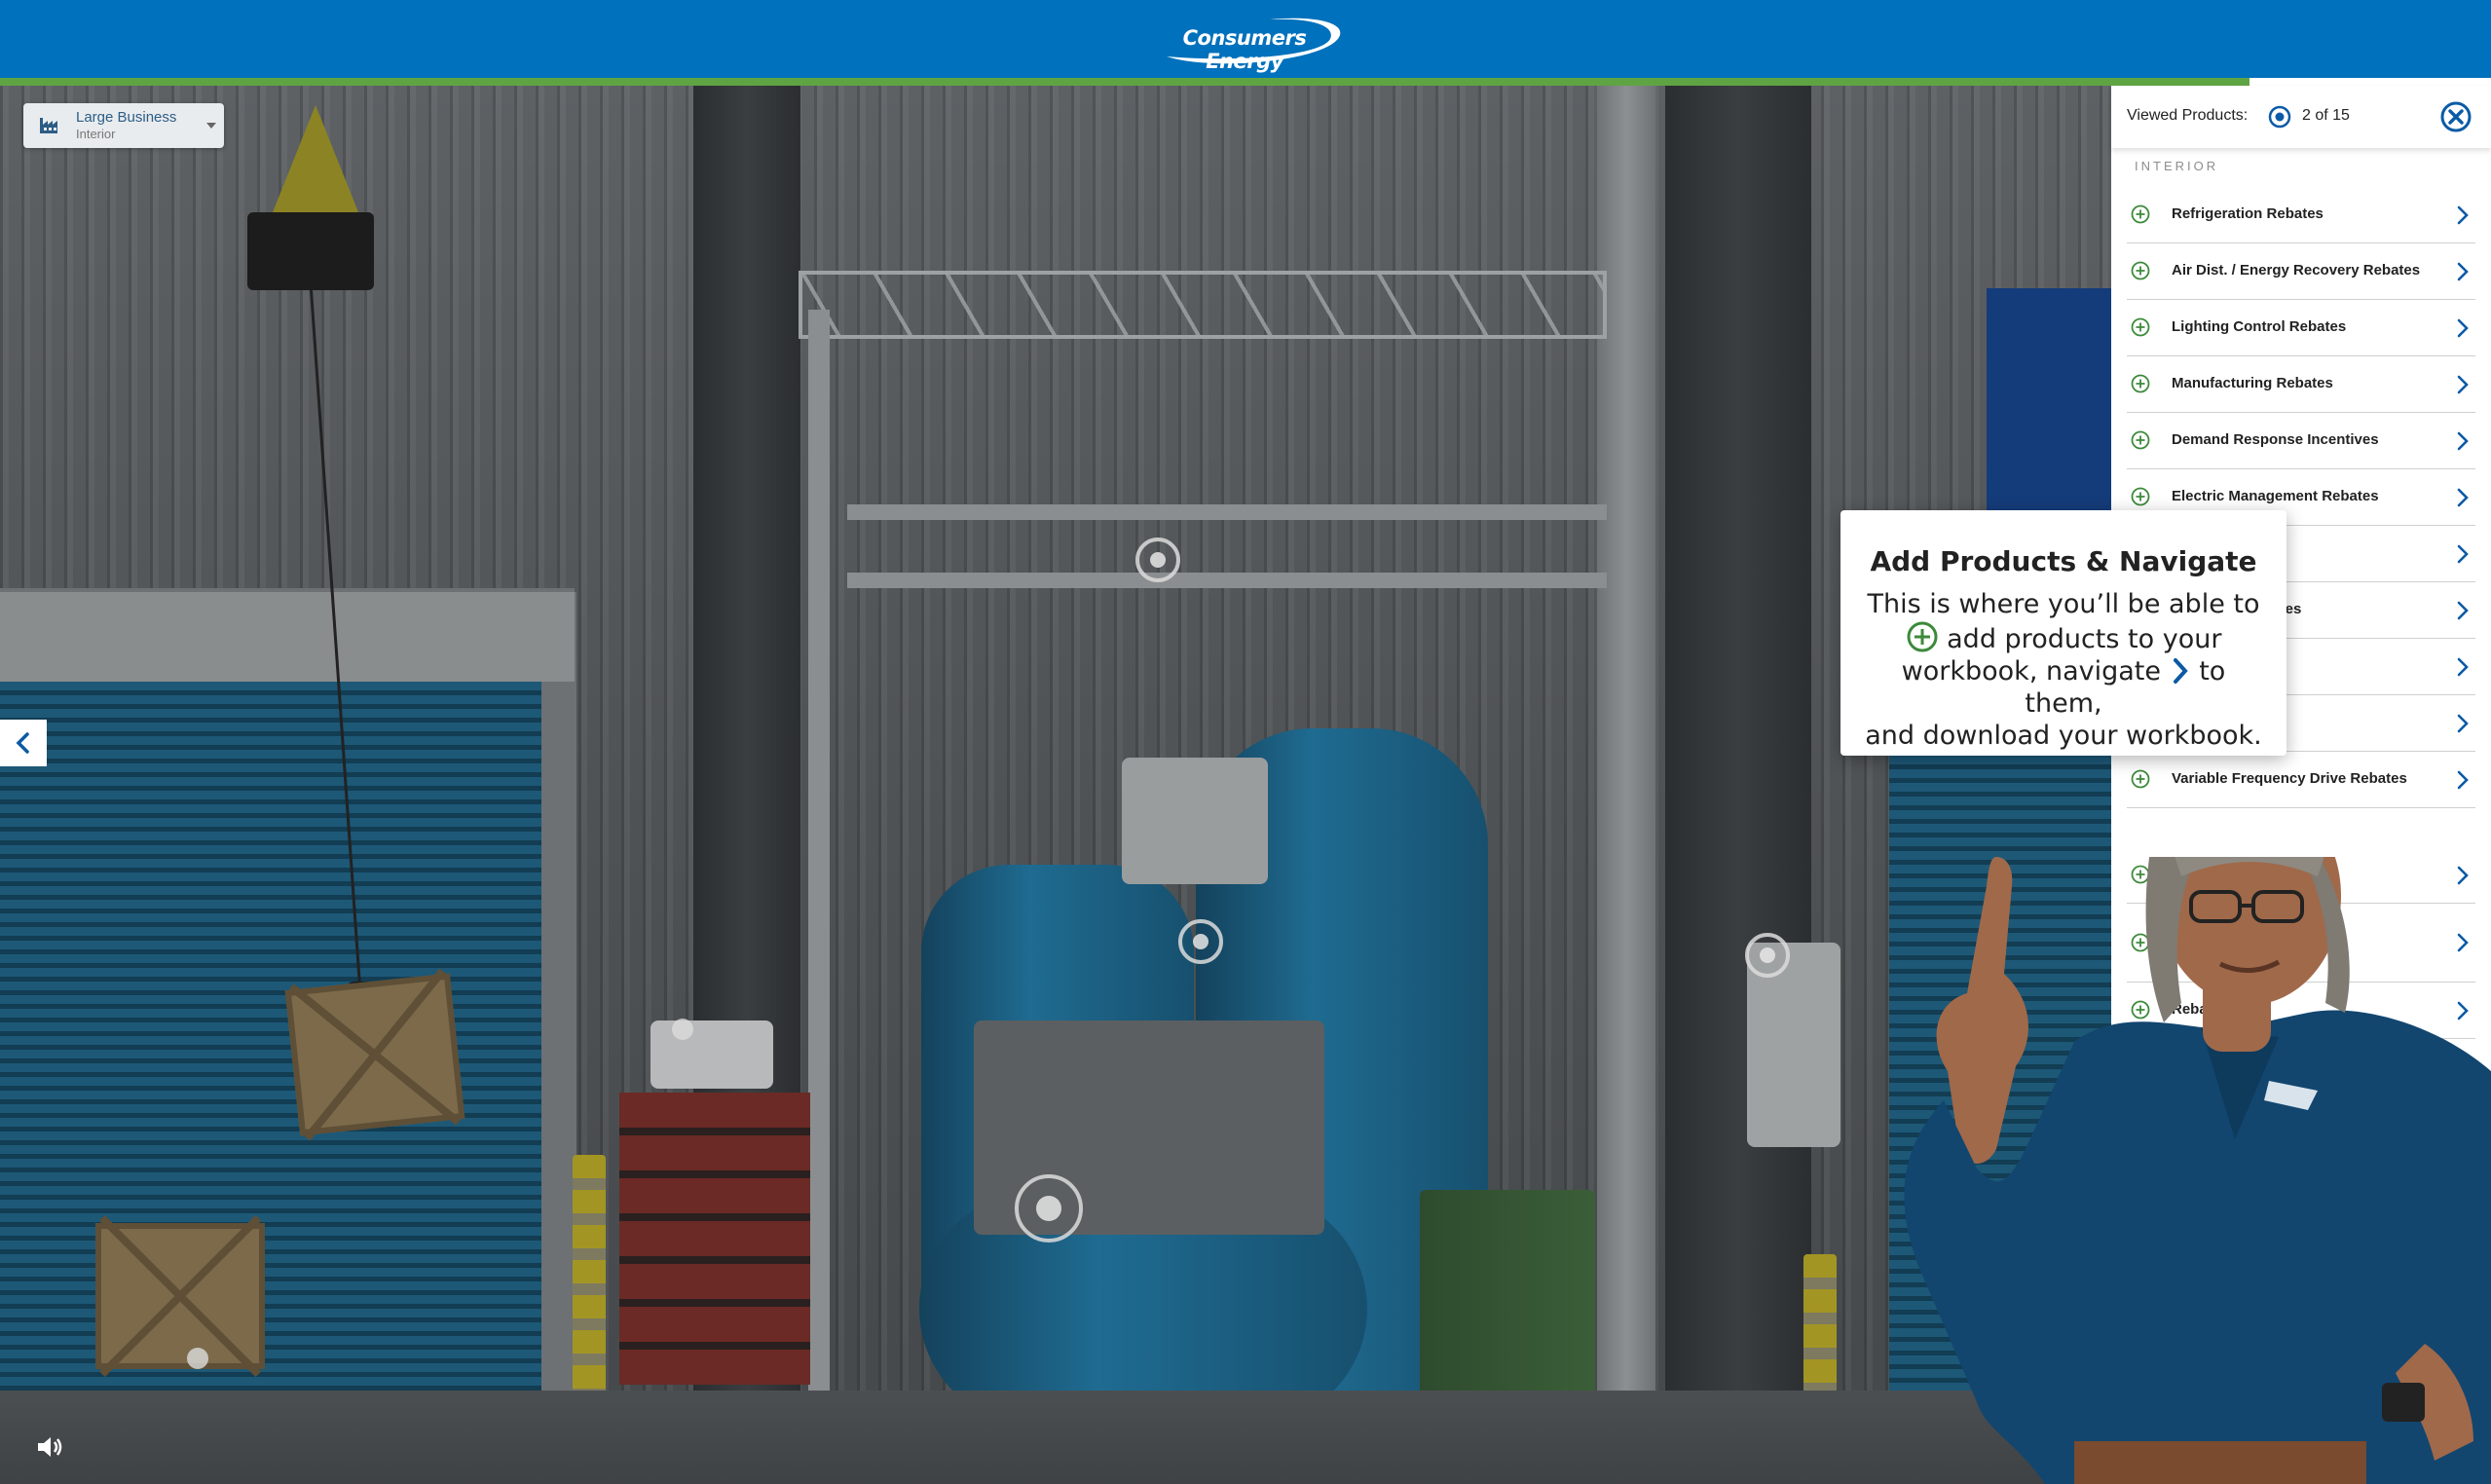 This screenshot has width=2491, height=1484. What do you see at coordinates (2031, 671) in the screenshot?
I see `tooltip-line-3-start: workbook, navigate` at bounding box center [2031, 671].